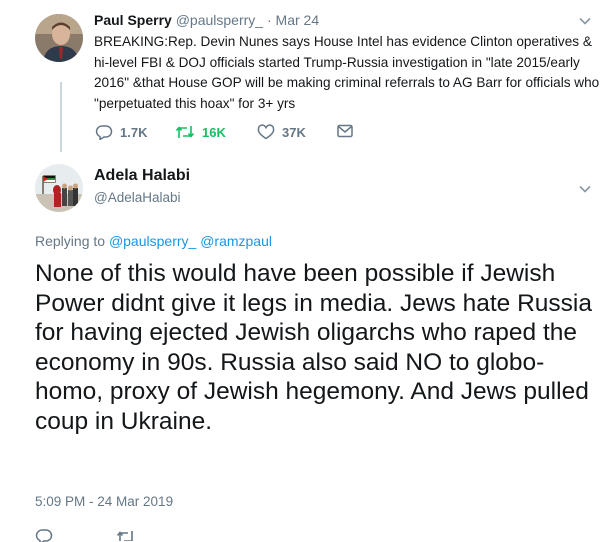 Image resolution: width=615 pixels, height=542 pixels. Describe the element at coordinates (104, 132) in the screenshot. I see `reply-icon` at that location.